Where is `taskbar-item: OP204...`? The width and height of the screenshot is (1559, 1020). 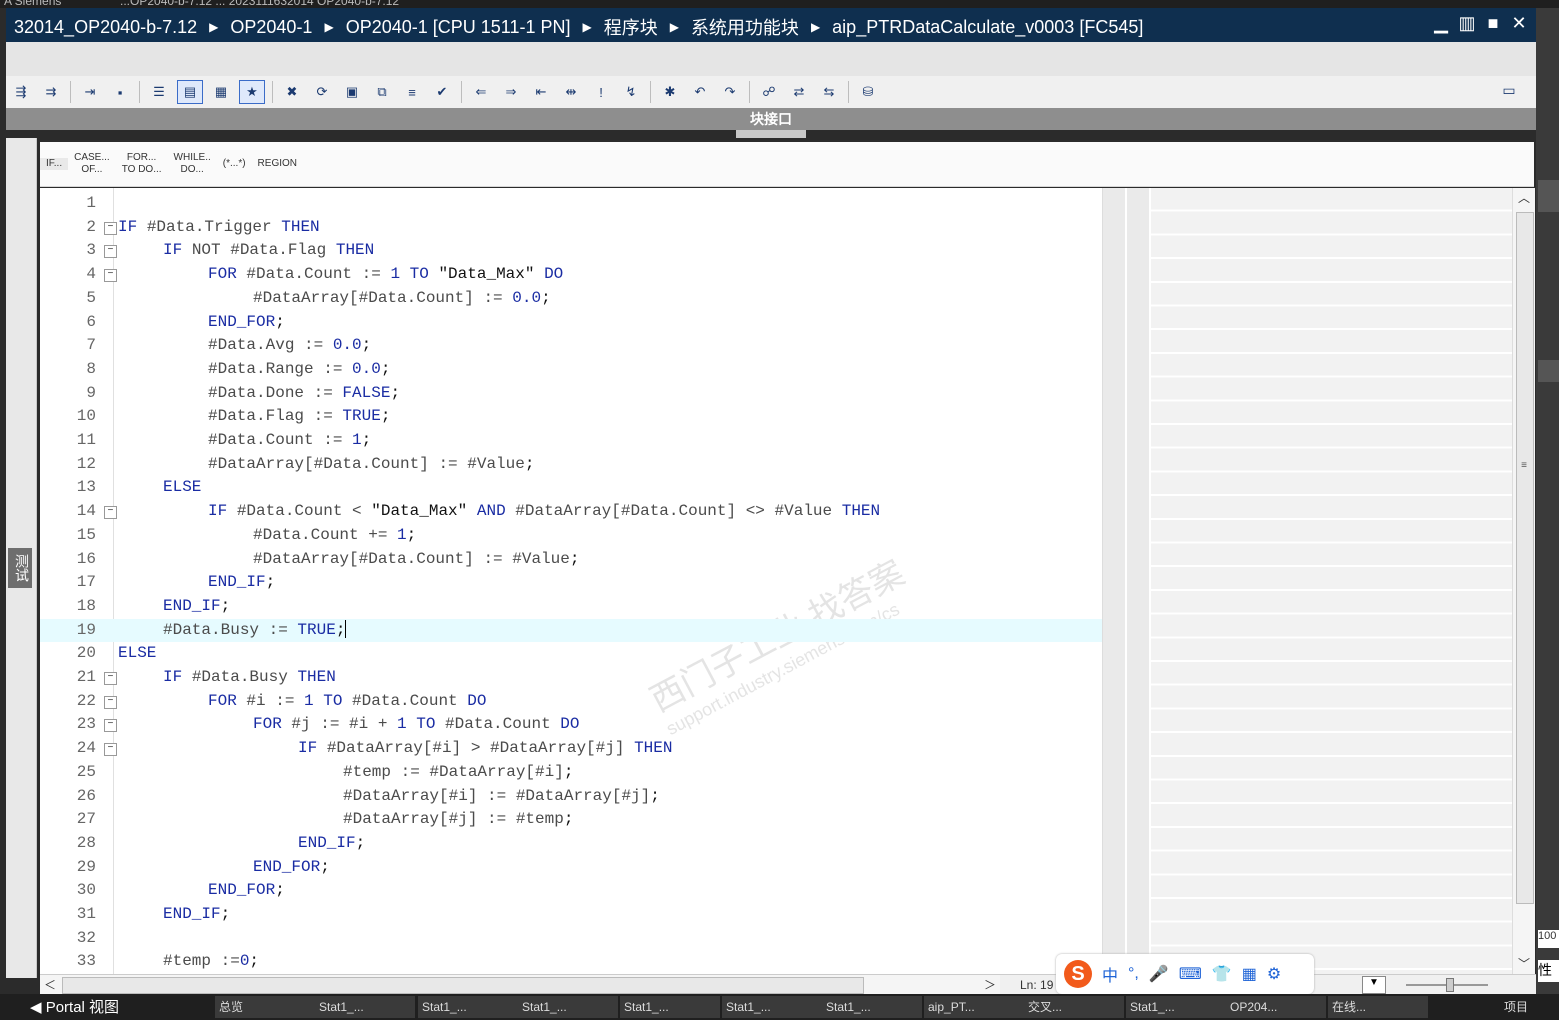 taskbar-item: OP204... is located at coordinates (1276, 1007).